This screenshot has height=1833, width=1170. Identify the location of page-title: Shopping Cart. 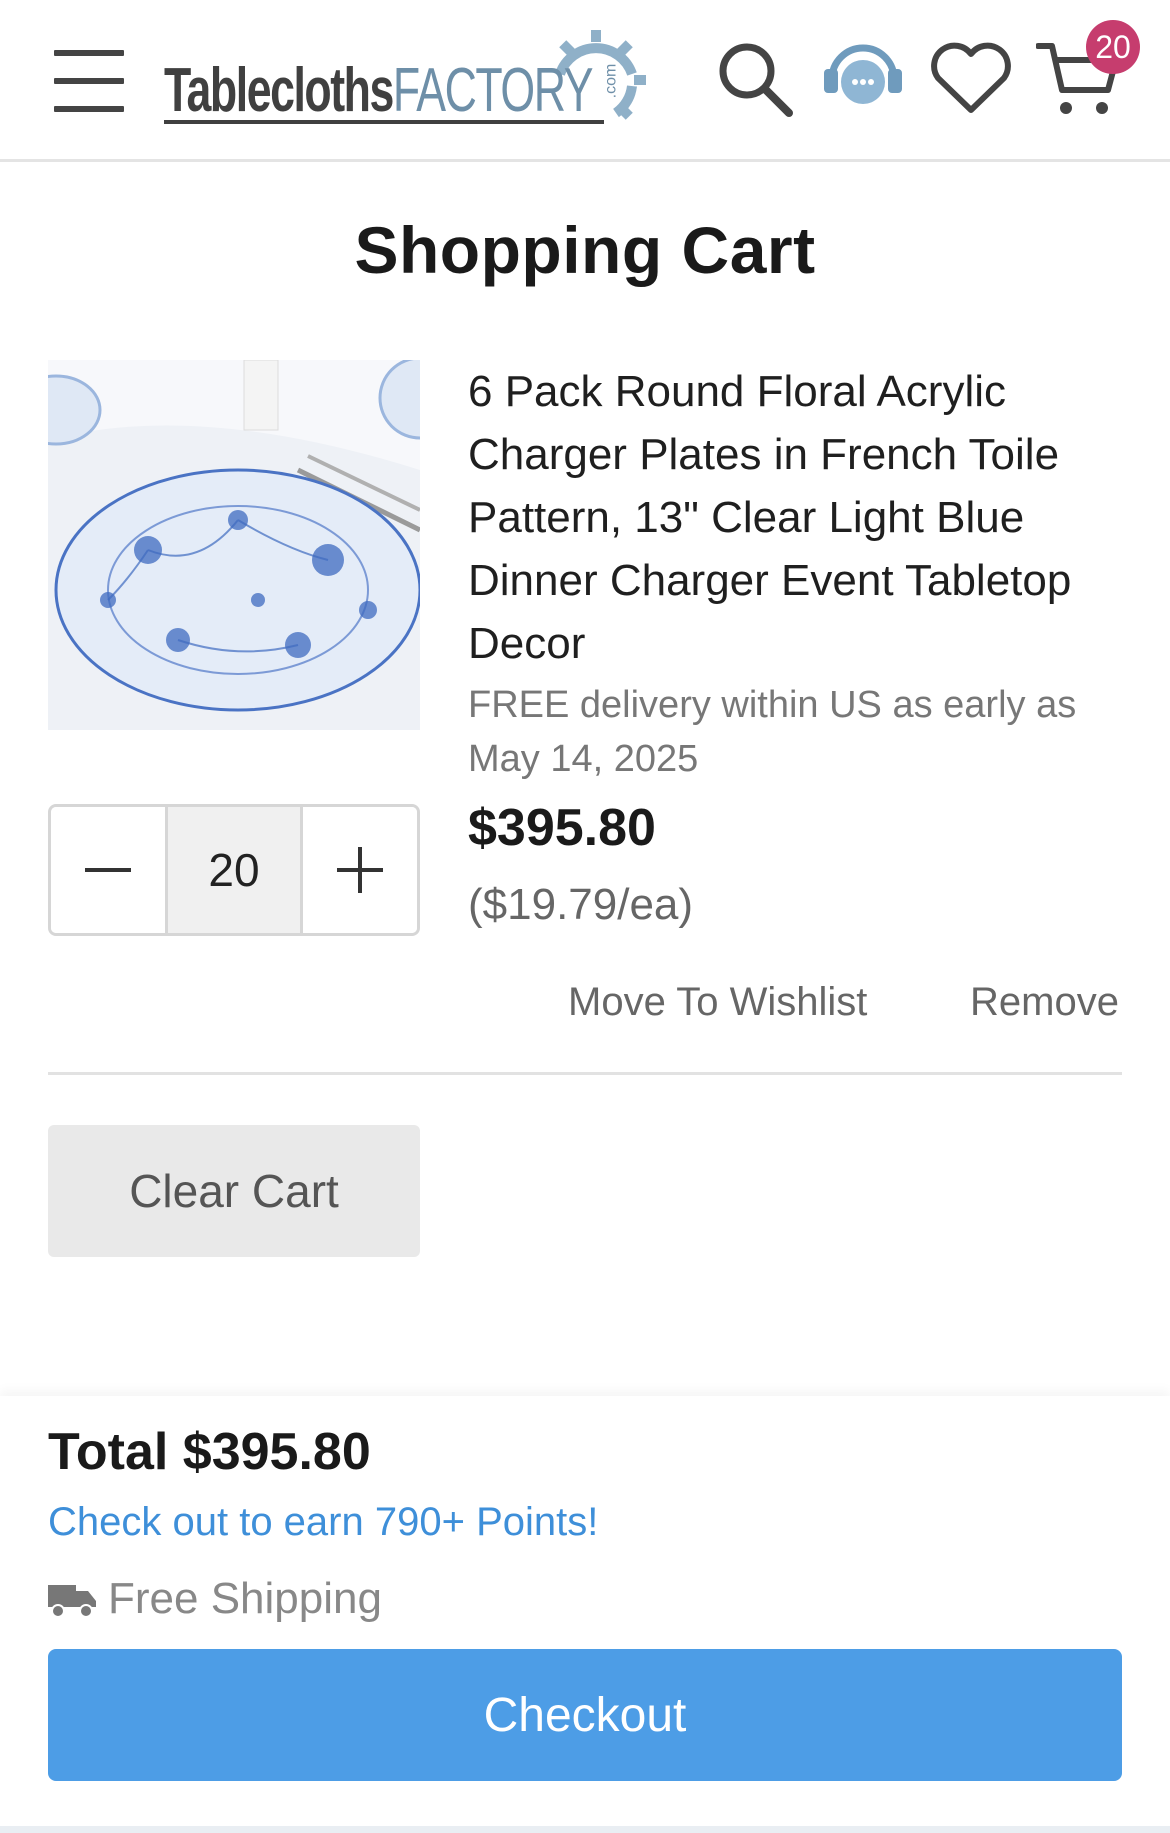
(585, 250).